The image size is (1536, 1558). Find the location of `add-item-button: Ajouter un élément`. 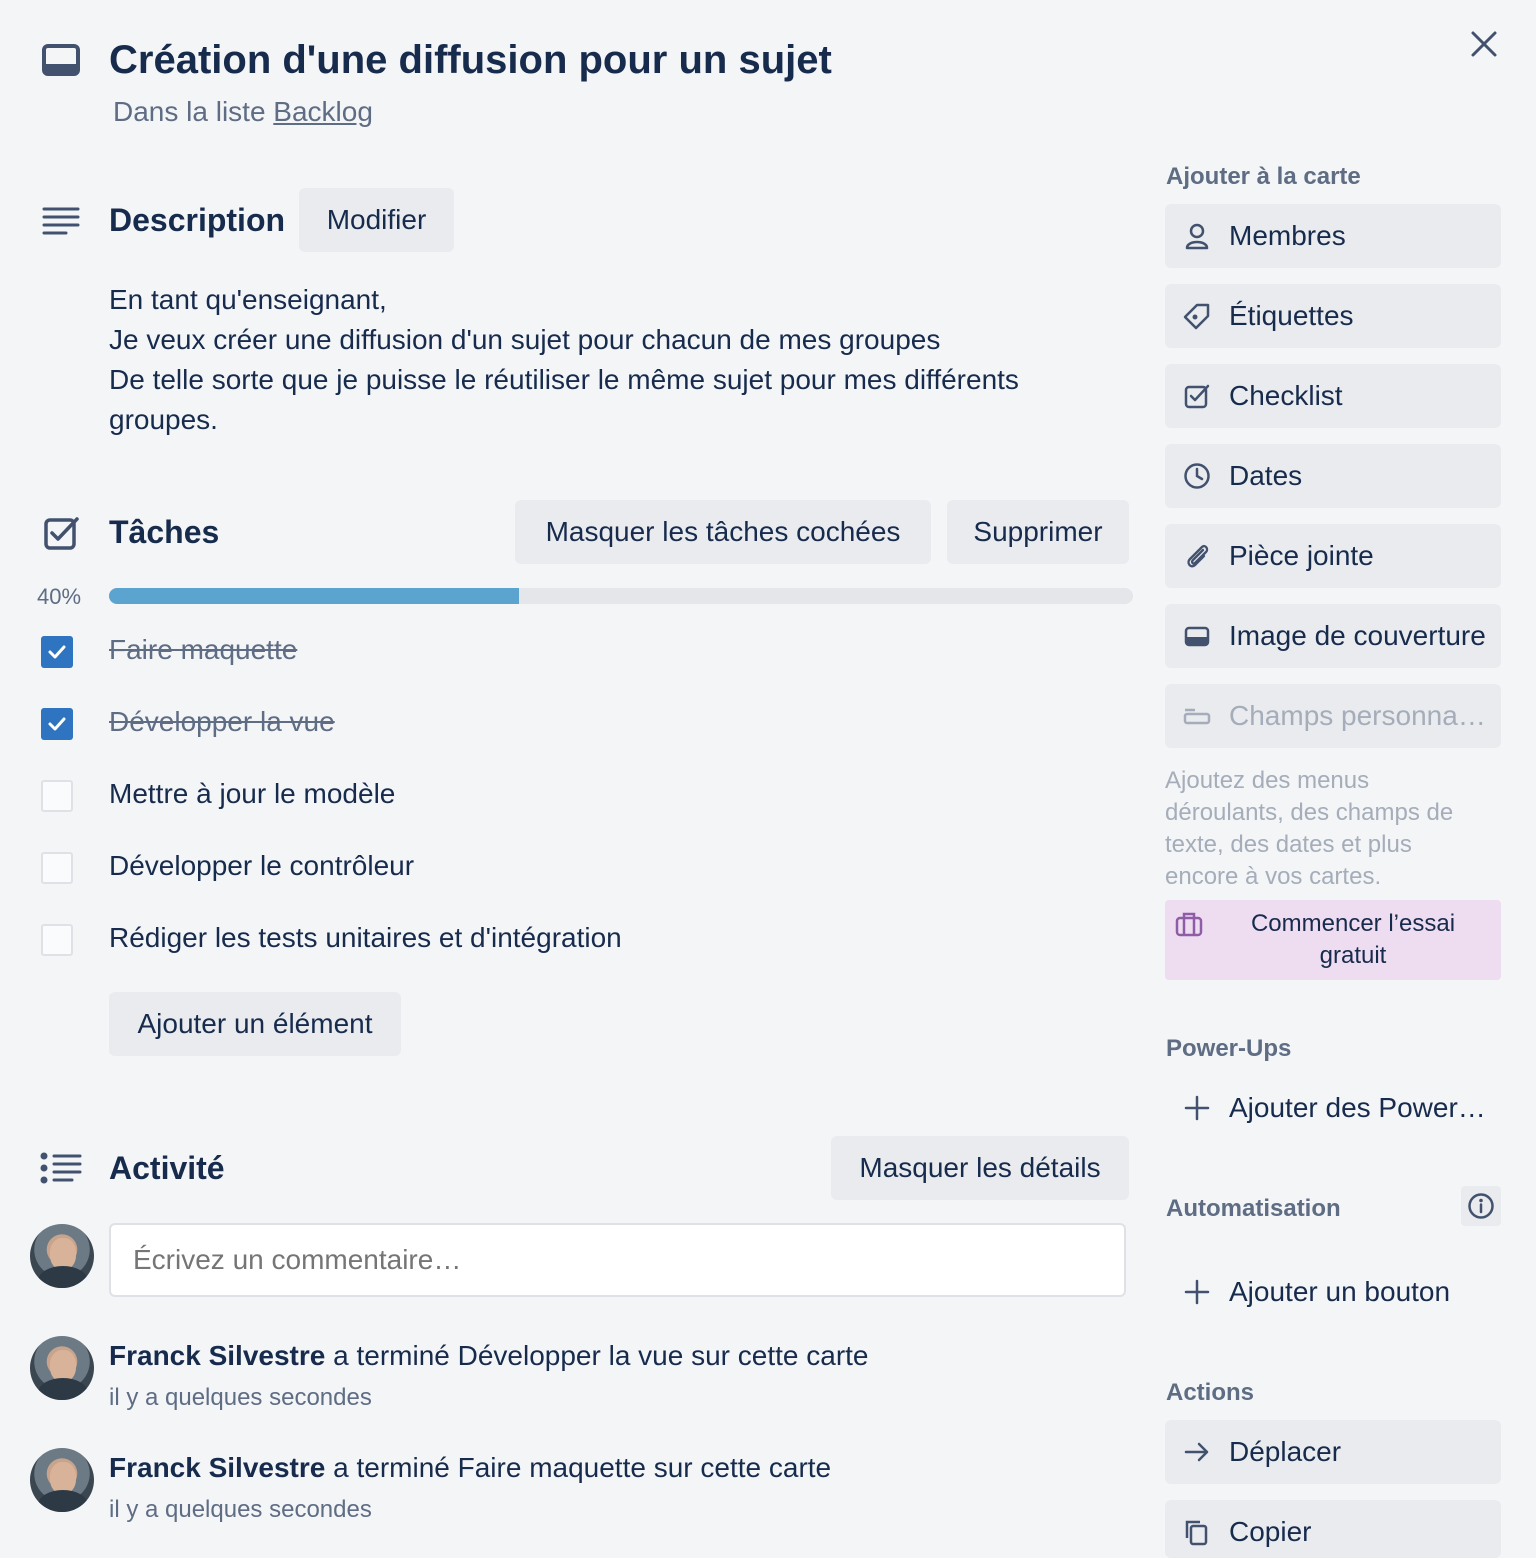

add-item-button: Ajouter un élément is located at coordinates (255, 1024).